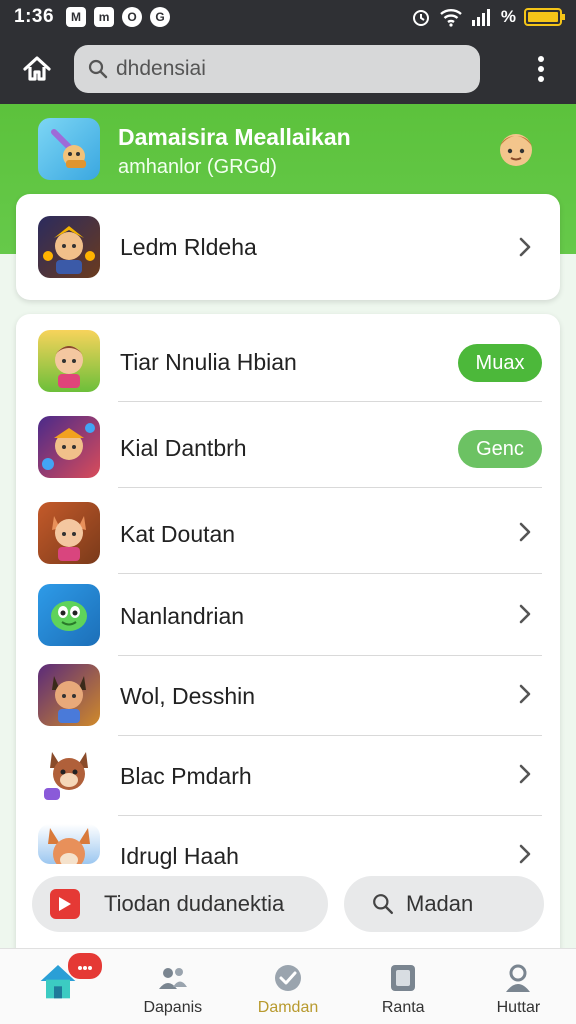 The width and height of the screenshot is (576, 1024). I want to click on status-pill: Muax, so click(500, 363).